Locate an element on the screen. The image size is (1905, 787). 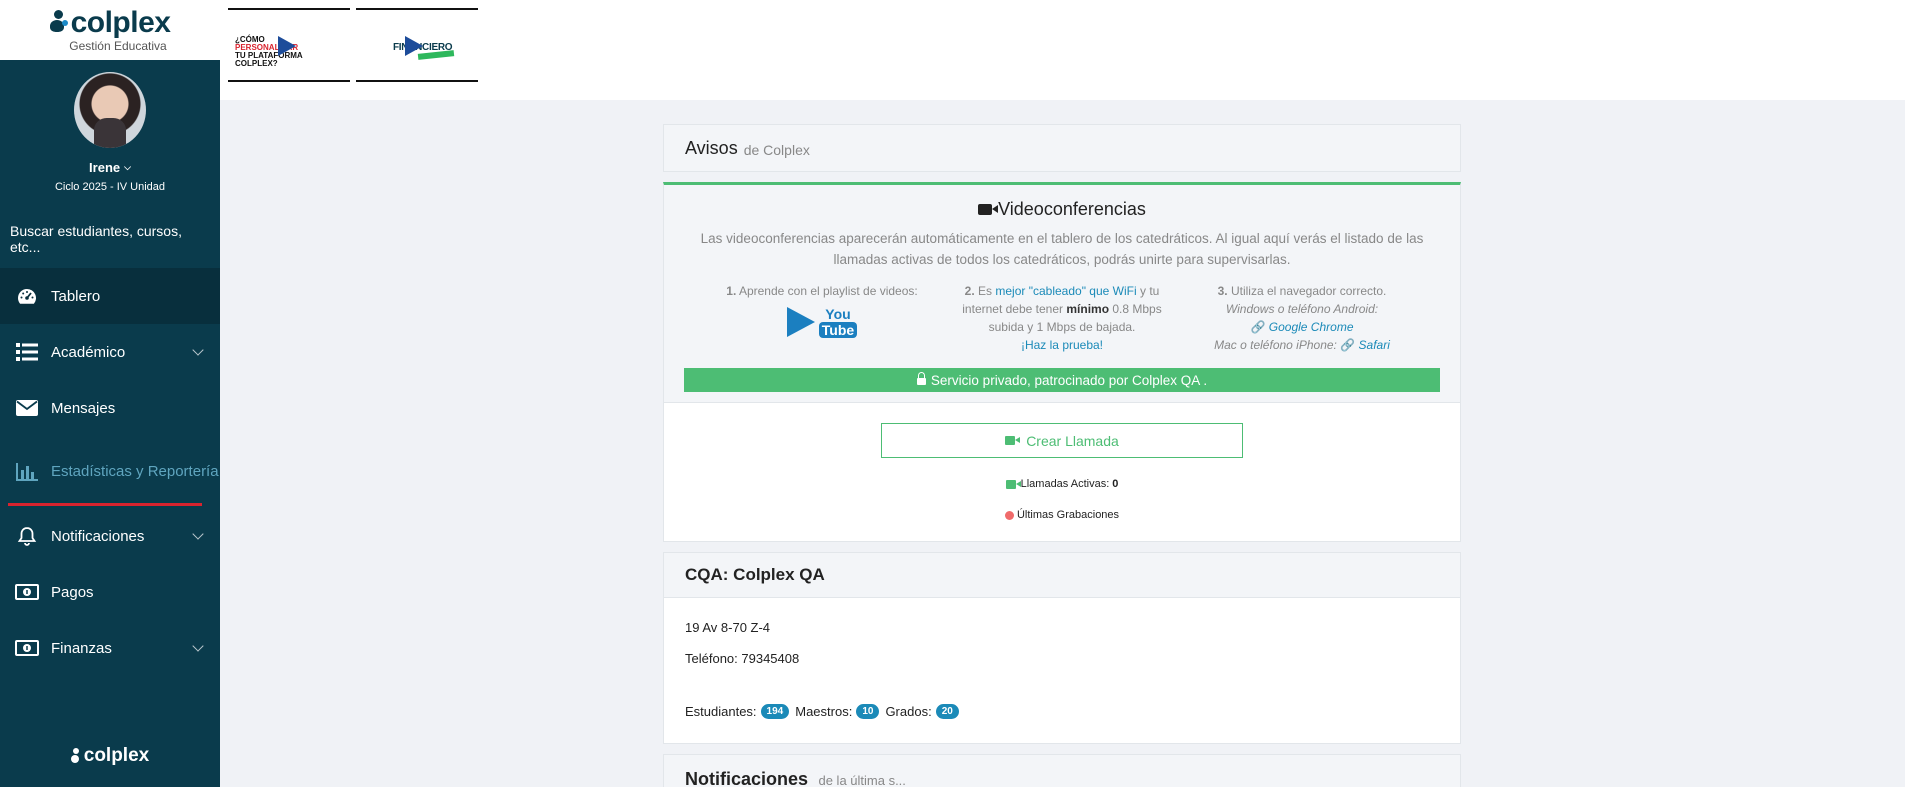
grades-label: Grados: is located at coordinates (908, 711).